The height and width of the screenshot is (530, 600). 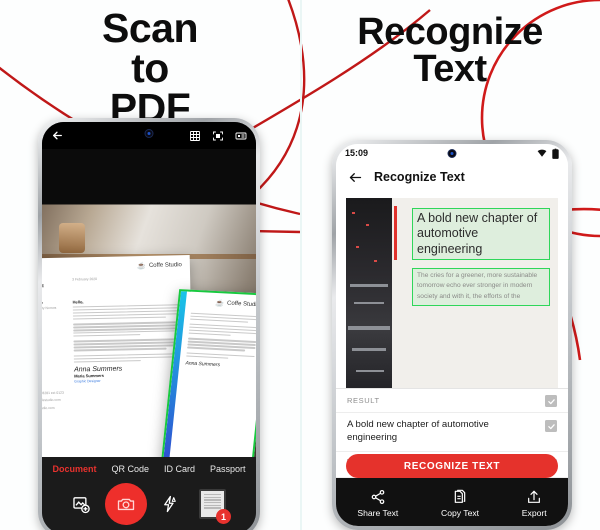 I want to click on title-line: to, so click(x=150, y=68).